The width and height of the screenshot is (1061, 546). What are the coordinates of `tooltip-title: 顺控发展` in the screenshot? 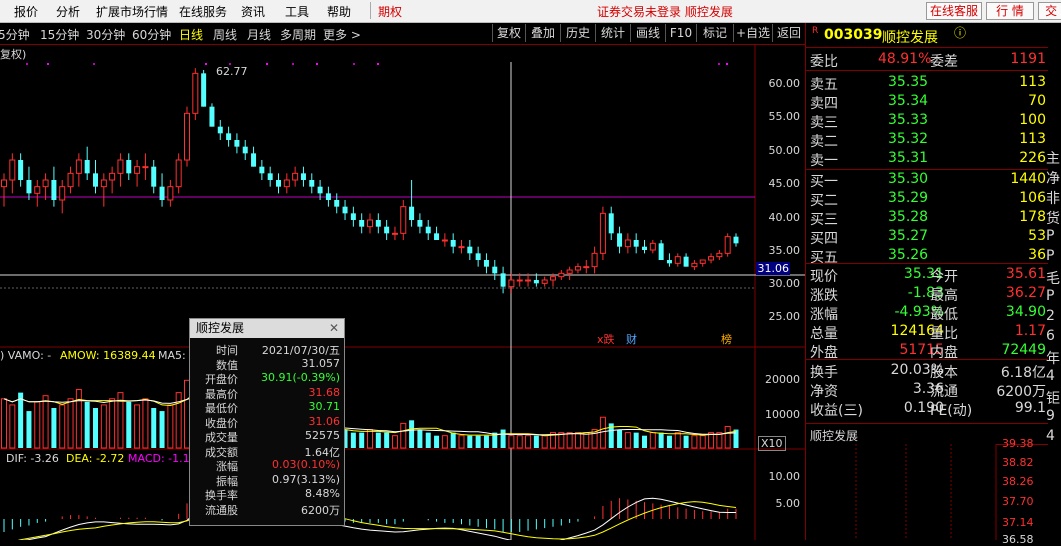 It's located at (220, 328).